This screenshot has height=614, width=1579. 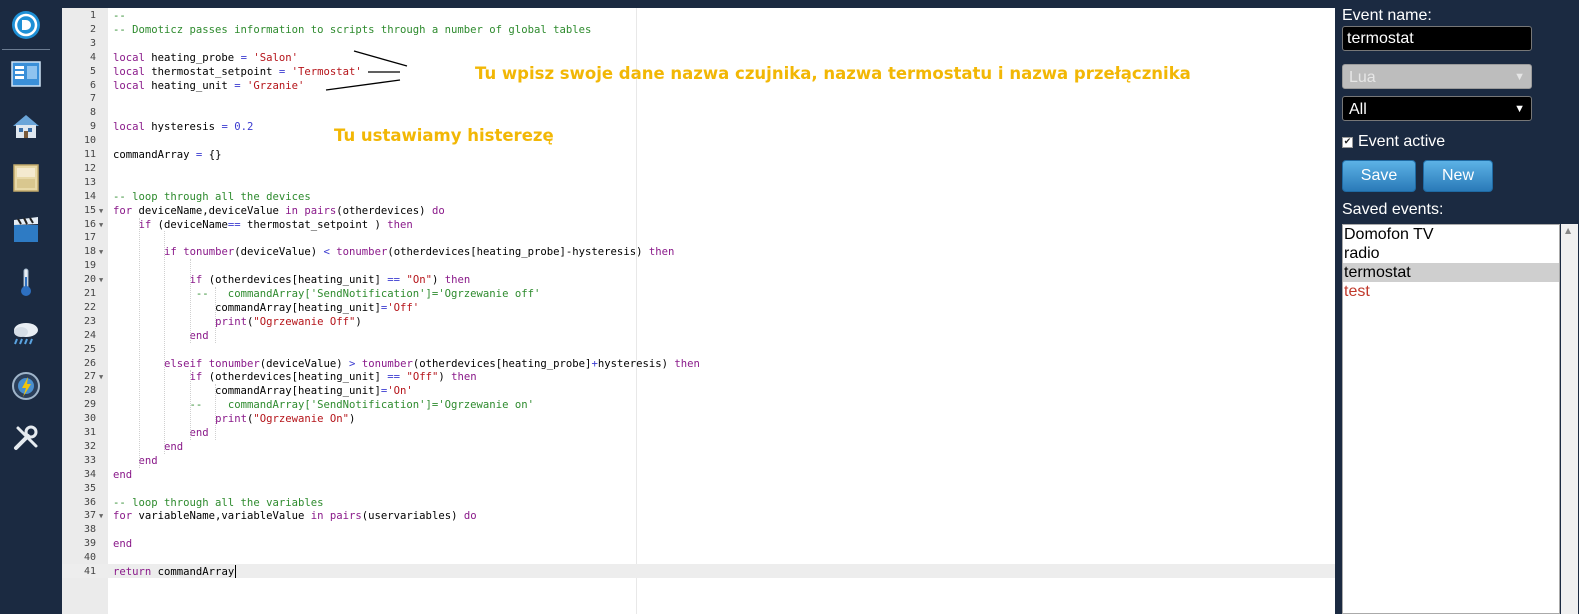 I want to click on saved-event-item: test, so click(x=1451, y=291).